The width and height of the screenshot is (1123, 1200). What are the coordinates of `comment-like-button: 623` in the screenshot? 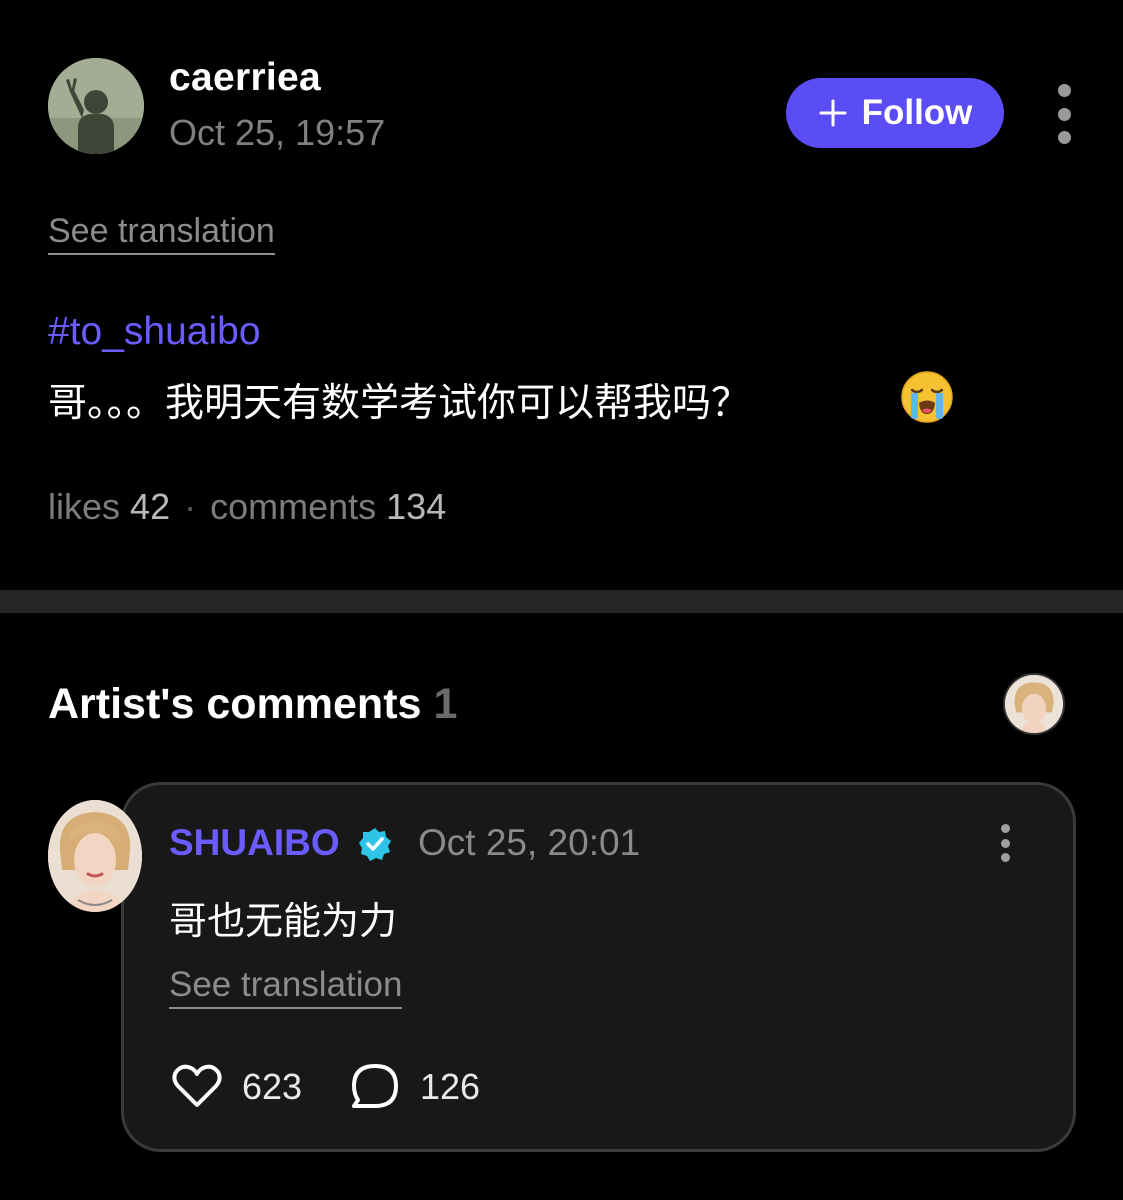 It's located at (236, 1087).